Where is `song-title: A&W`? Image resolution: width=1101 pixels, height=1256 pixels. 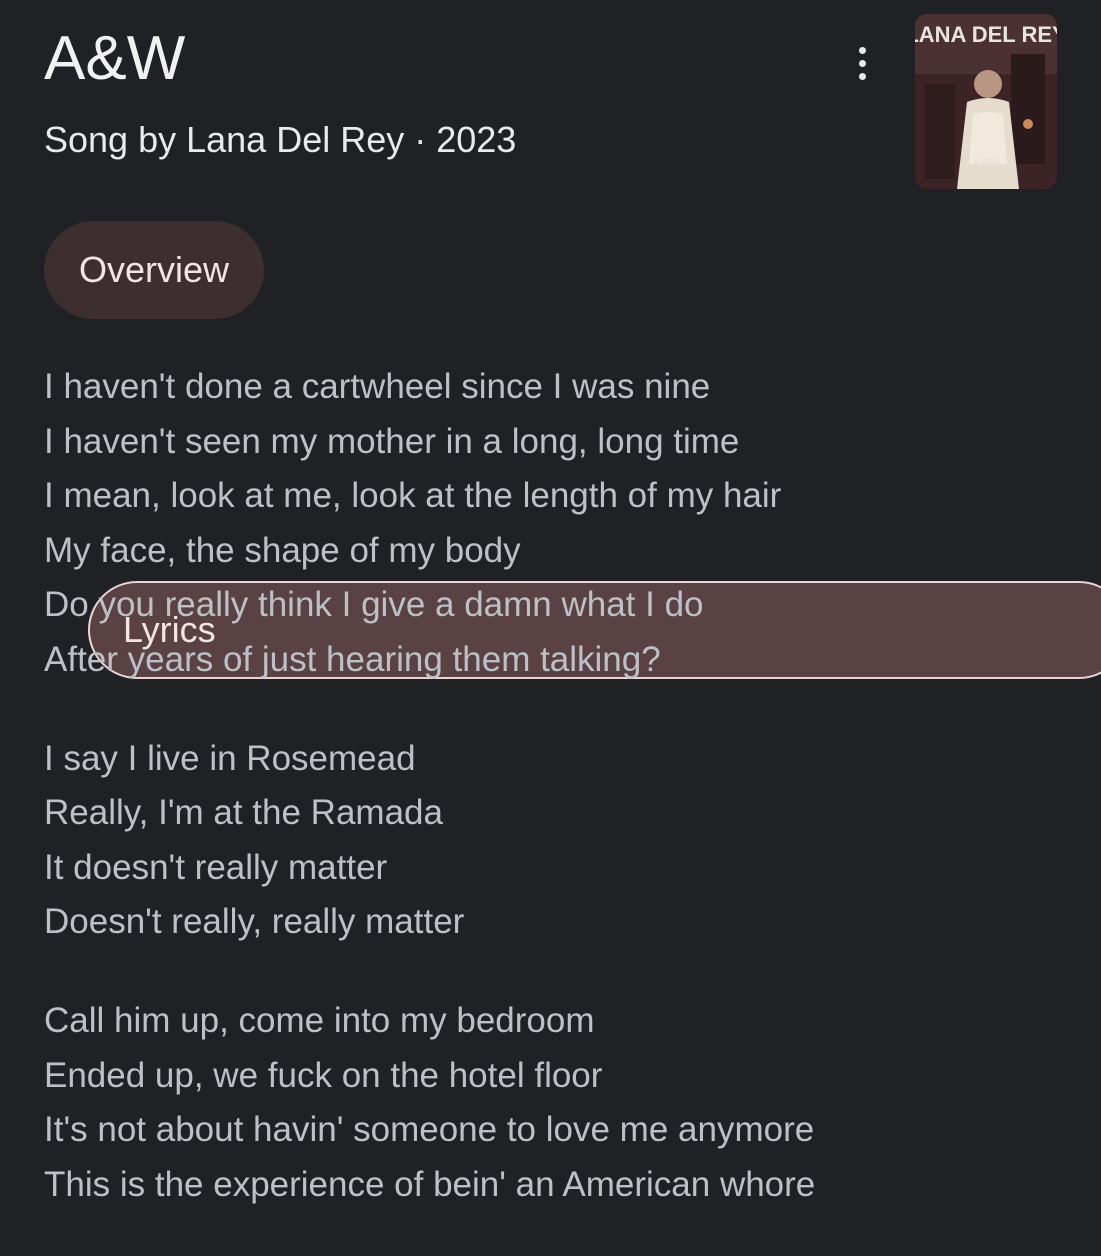 song-title: A&W is located at coordinates (115, 58).